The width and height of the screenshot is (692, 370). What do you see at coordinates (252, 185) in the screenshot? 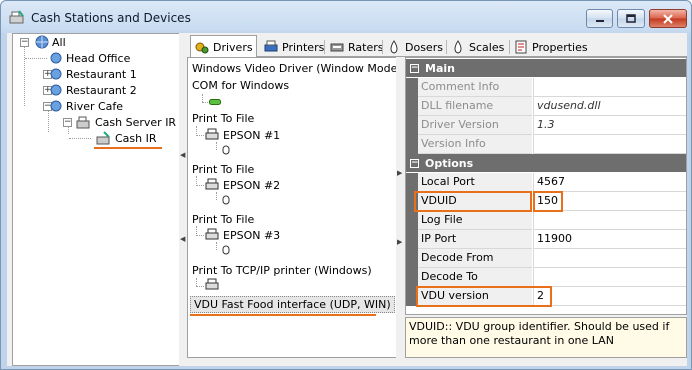
I see `device-label: EPSON #2` at bounding box center [252, 185].